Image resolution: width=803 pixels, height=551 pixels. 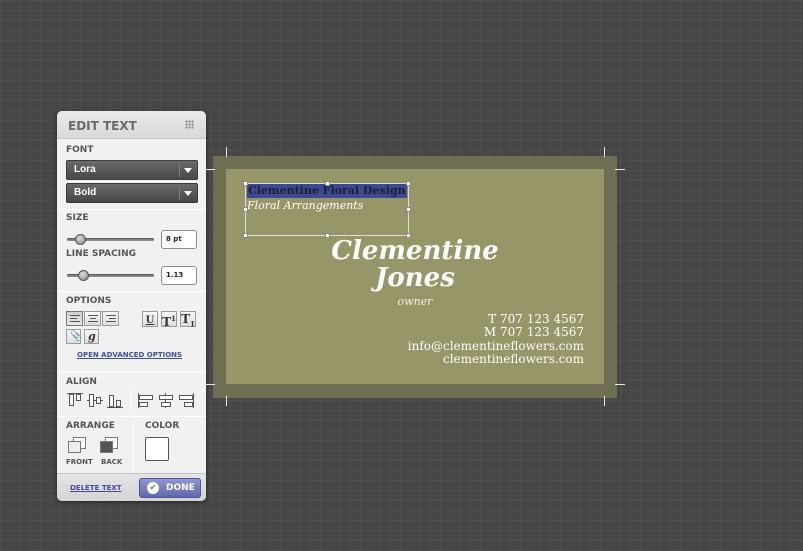 I want to click on align-label: ALIGN, so click(x=81, y=382).